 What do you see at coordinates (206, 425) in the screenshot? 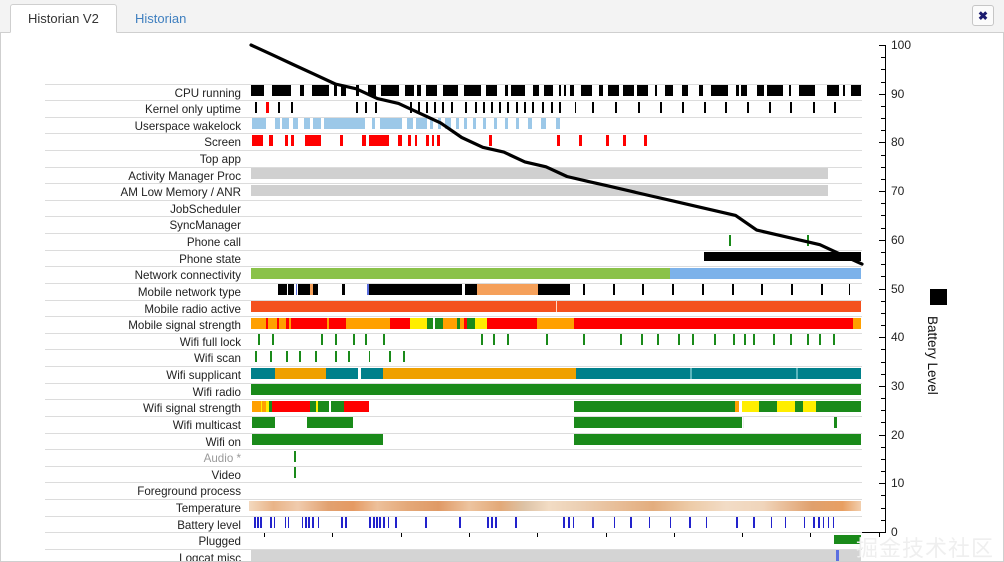
I see `row-label-wifi-multicast: Wifi multicast` at bounding box center [206, 425].